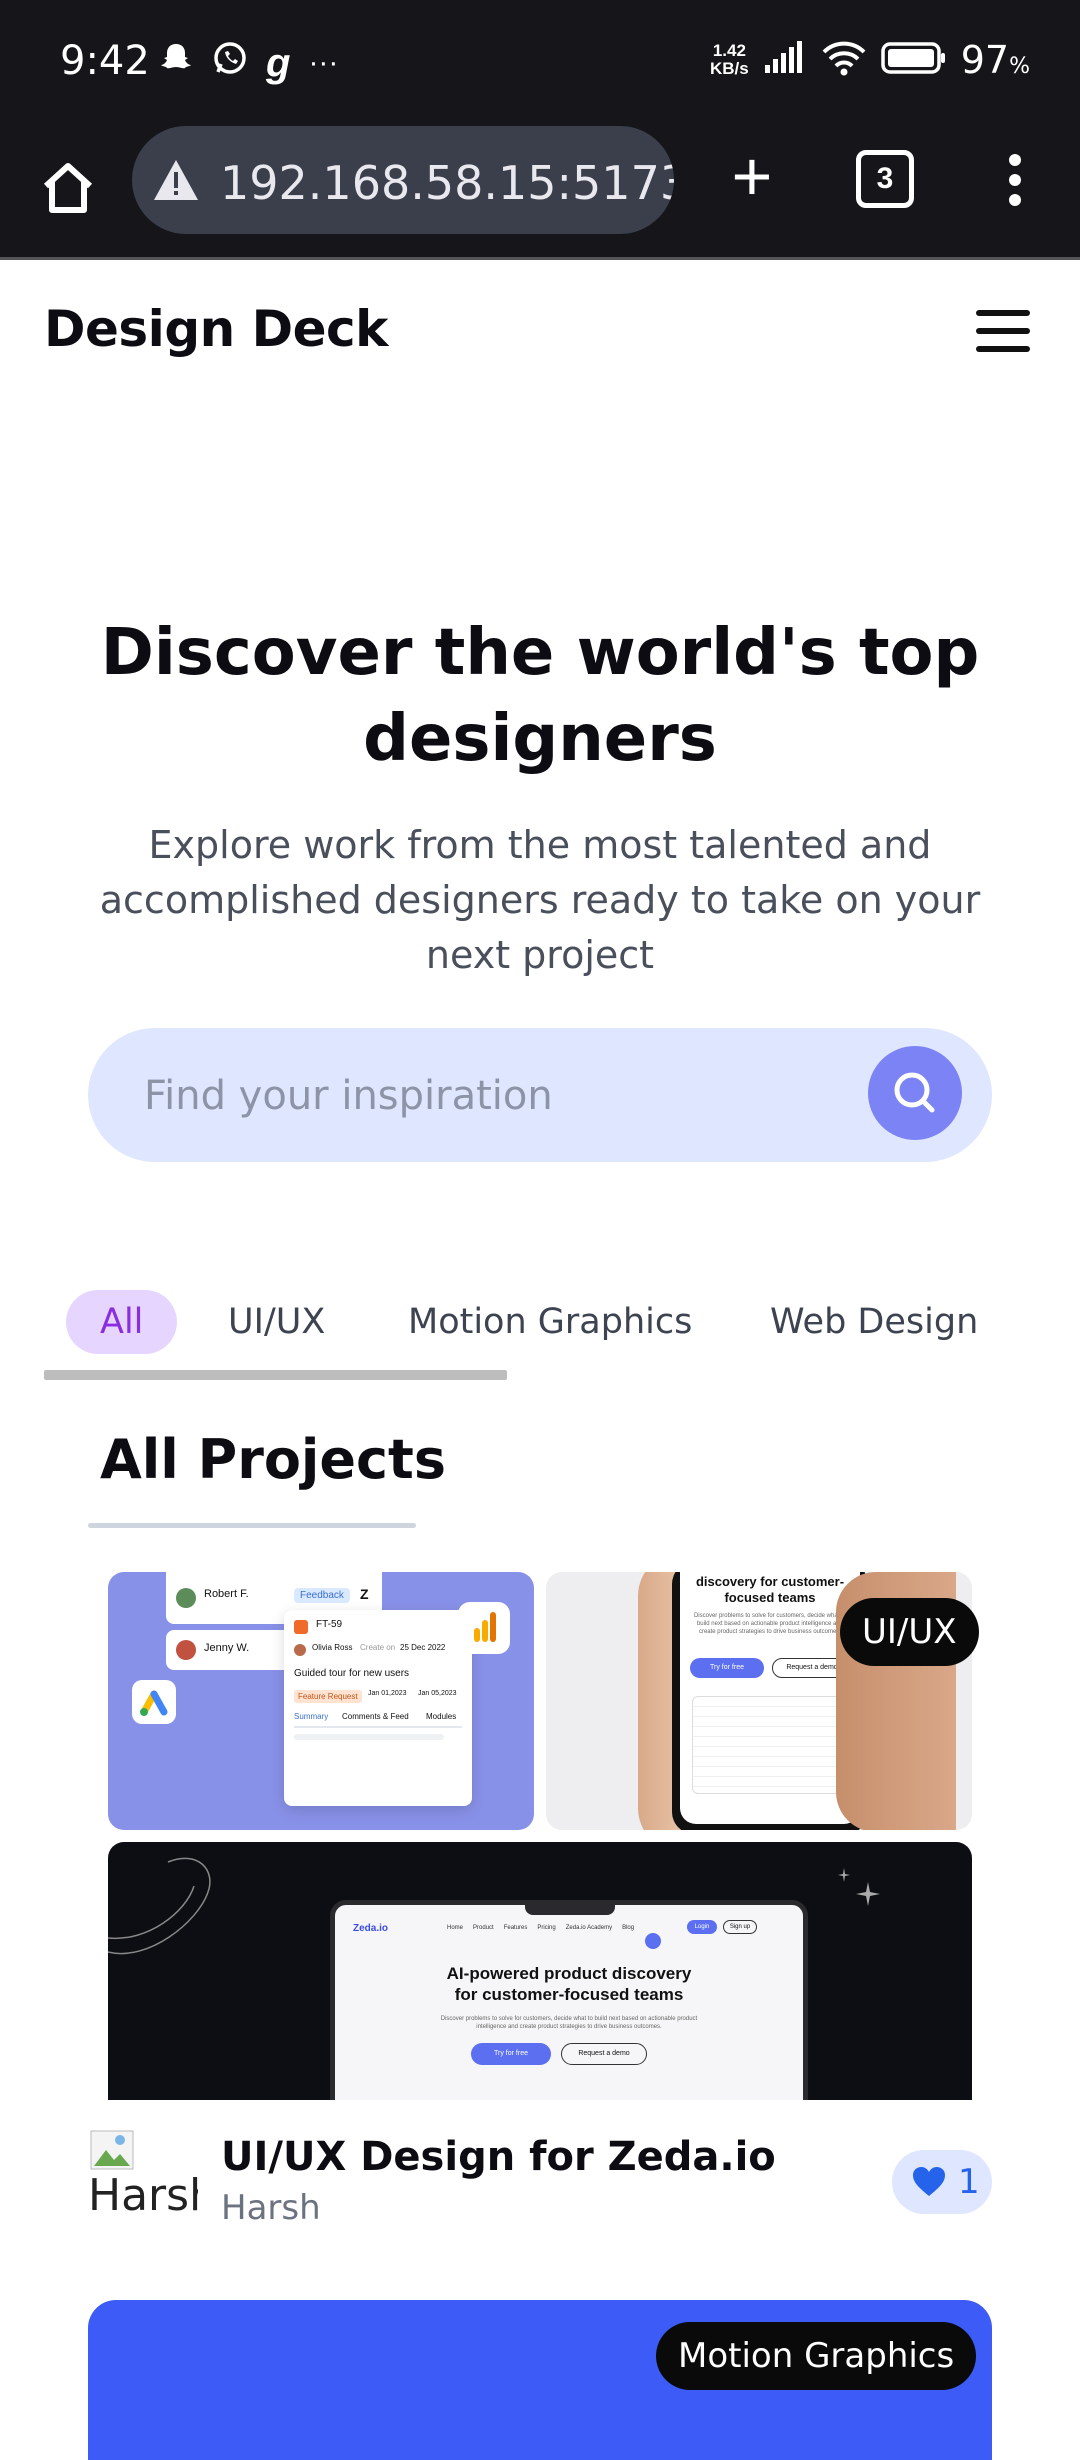 The height and width of the screenshot is (2460, 1080). I want to click on g-app-icon: g, so click(278, 62).